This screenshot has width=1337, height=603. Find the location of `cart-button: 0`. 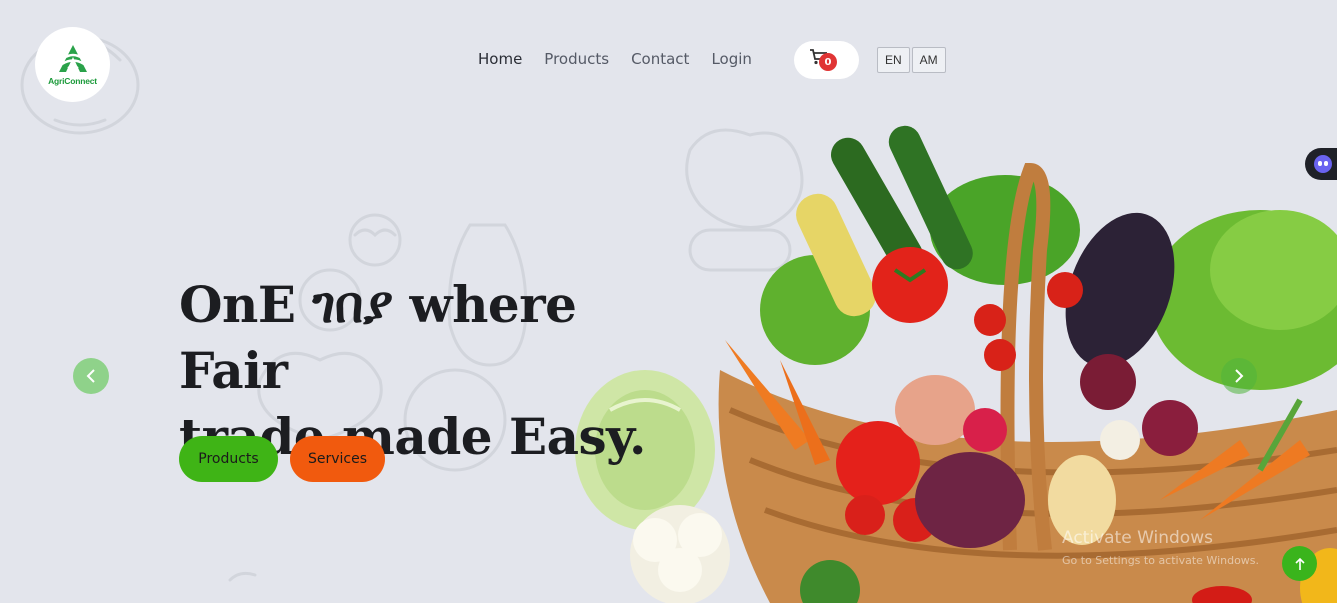

cart-button: 0 is located at coordinates (826, 60).